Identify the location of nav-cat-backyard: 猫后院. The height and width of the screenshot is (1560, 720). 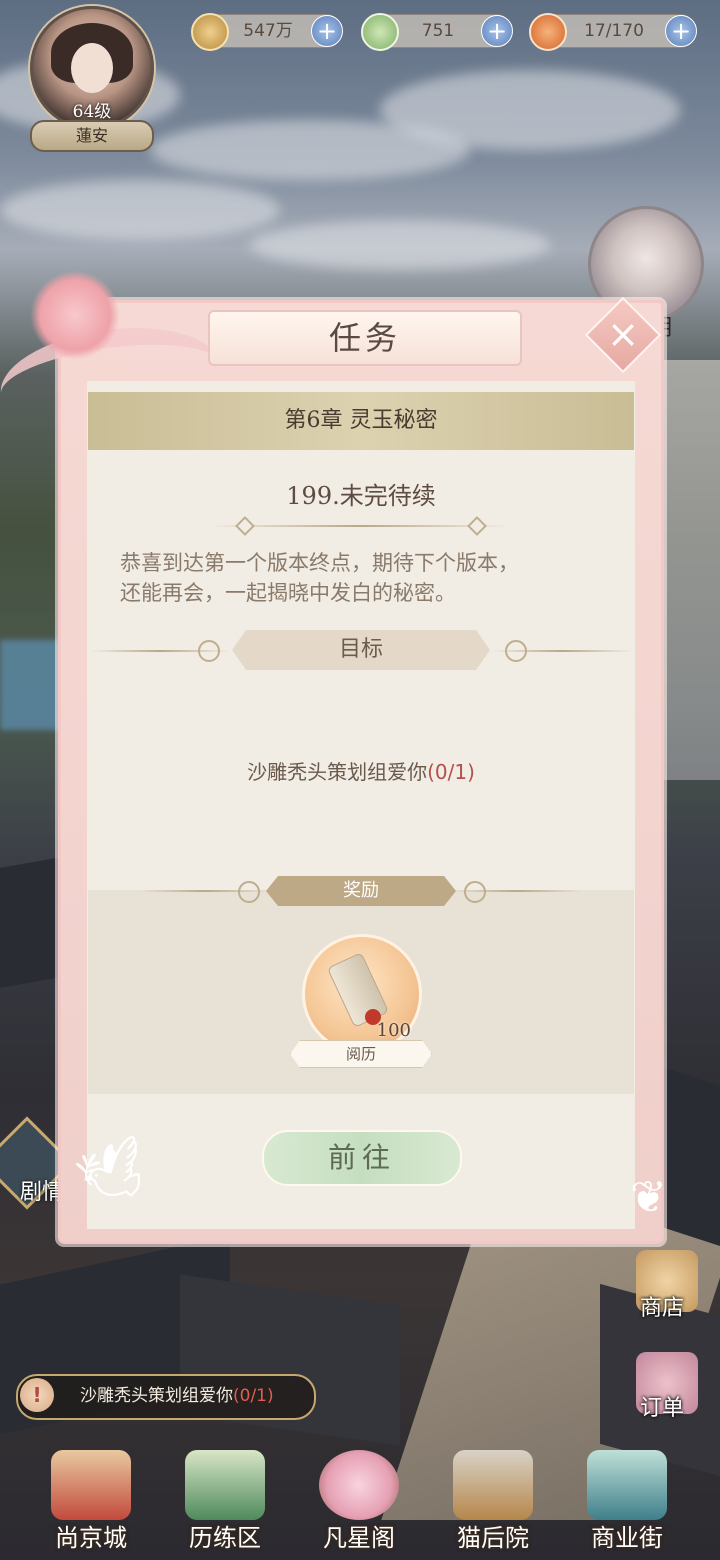
(493, 1500).